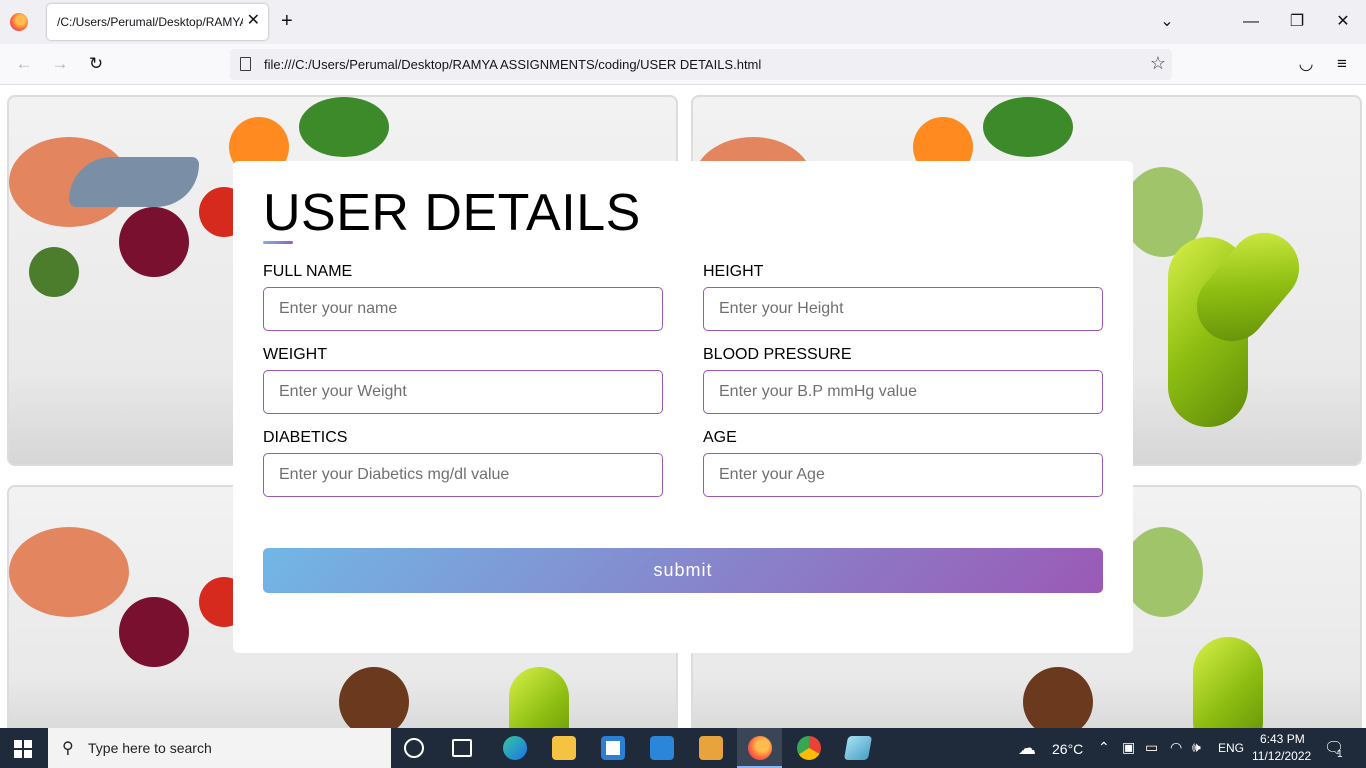 This screenshot has height=768, width=1366. Describe the element at coordinates (463, 475) in the screenshot. I see `diabetics-input` at that location.